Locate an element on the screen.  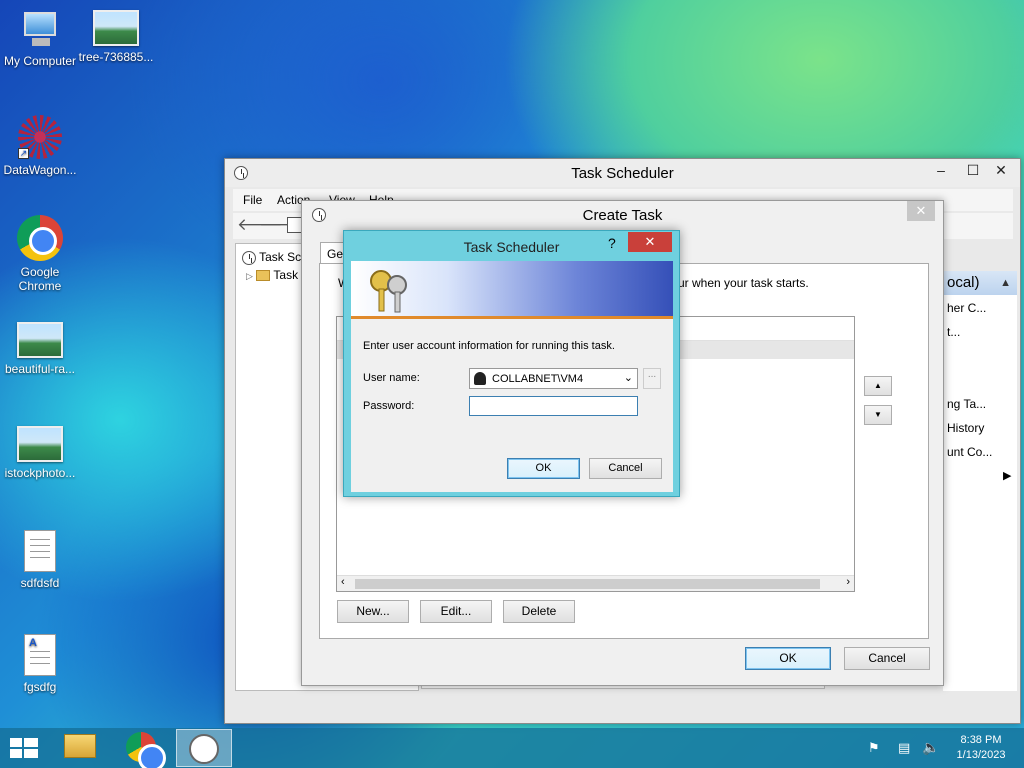
desktop-icon-fgsdfg: A fgsdfg is located at coordinates (40, 664).